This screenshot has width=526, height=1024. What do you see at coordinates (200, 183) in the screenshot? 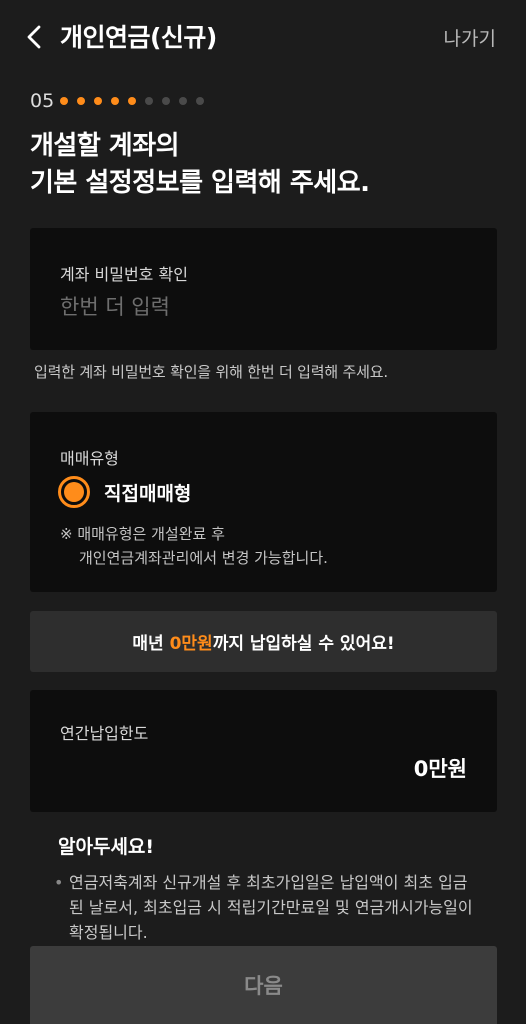
I see `main-heading-line2: 기본 설정정보를 입력해 주세요.` at bounding box center [200, 183].